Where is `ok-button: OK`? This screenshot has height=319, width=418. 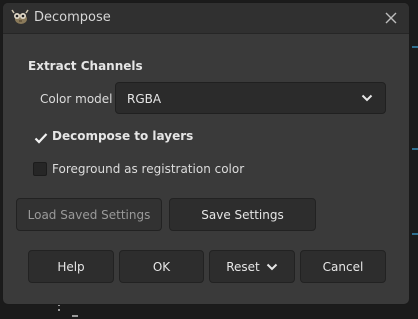
ok-button: OK is located at coordinates (161, 266).